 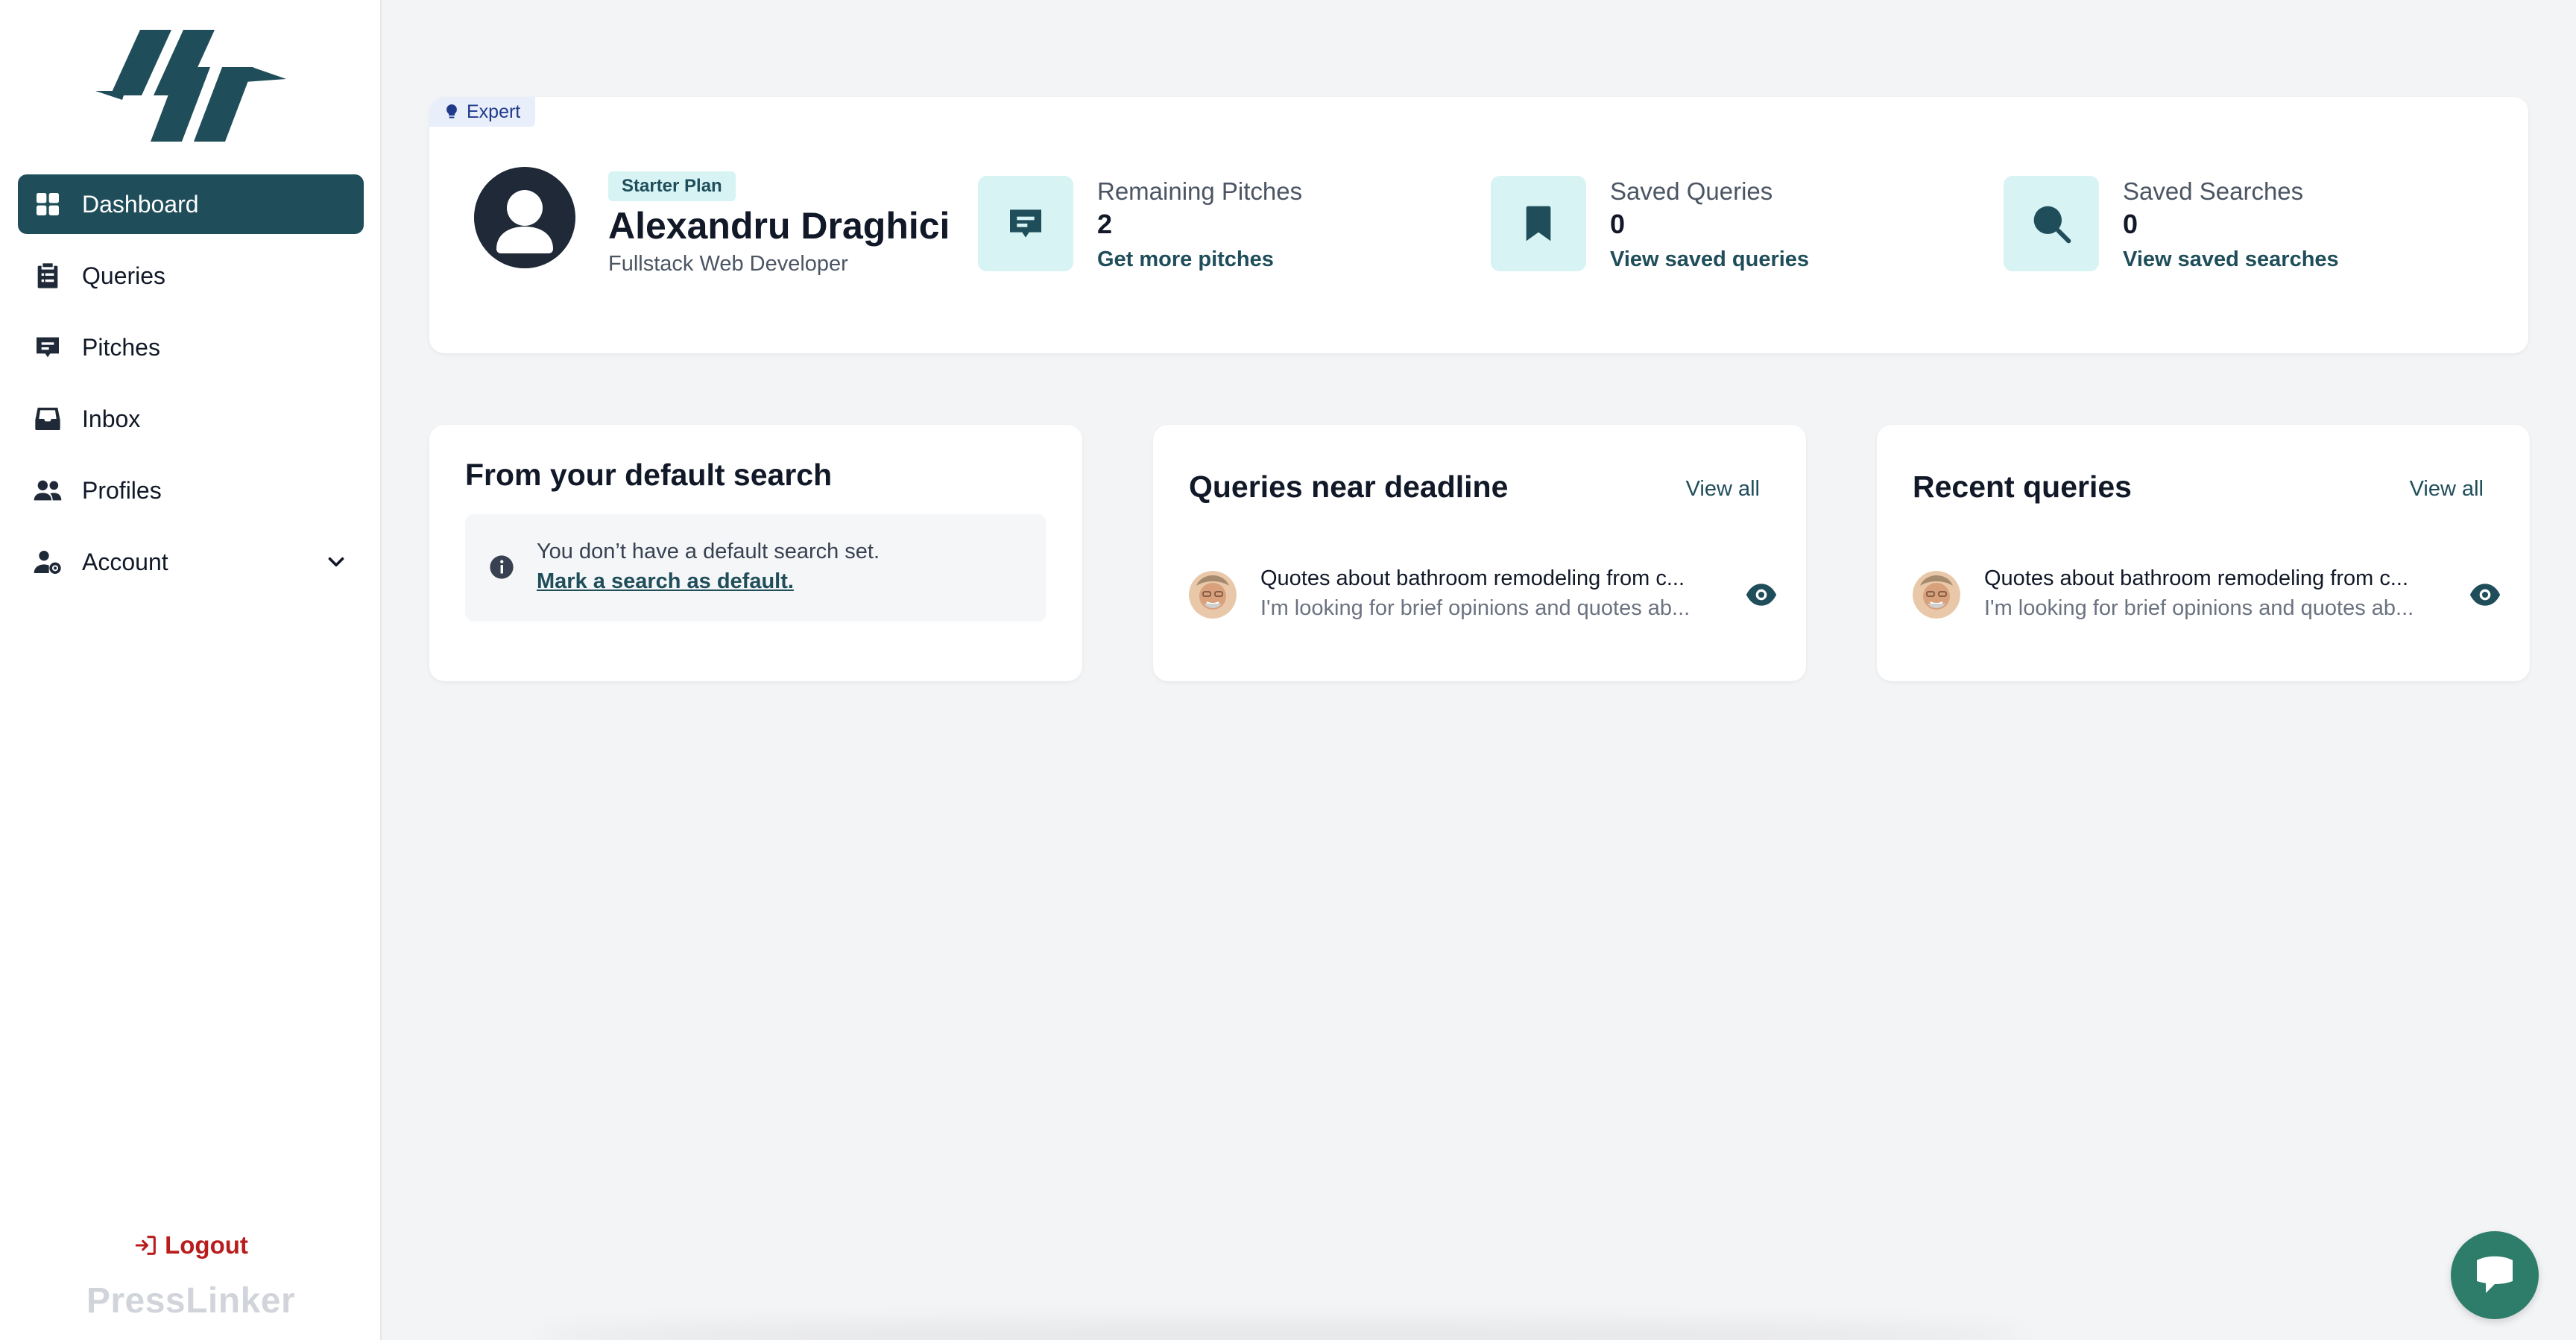 I want to click on sidebar: Dashboard Queries Pitches Inbox Profiles, so click(x=191, y=670).